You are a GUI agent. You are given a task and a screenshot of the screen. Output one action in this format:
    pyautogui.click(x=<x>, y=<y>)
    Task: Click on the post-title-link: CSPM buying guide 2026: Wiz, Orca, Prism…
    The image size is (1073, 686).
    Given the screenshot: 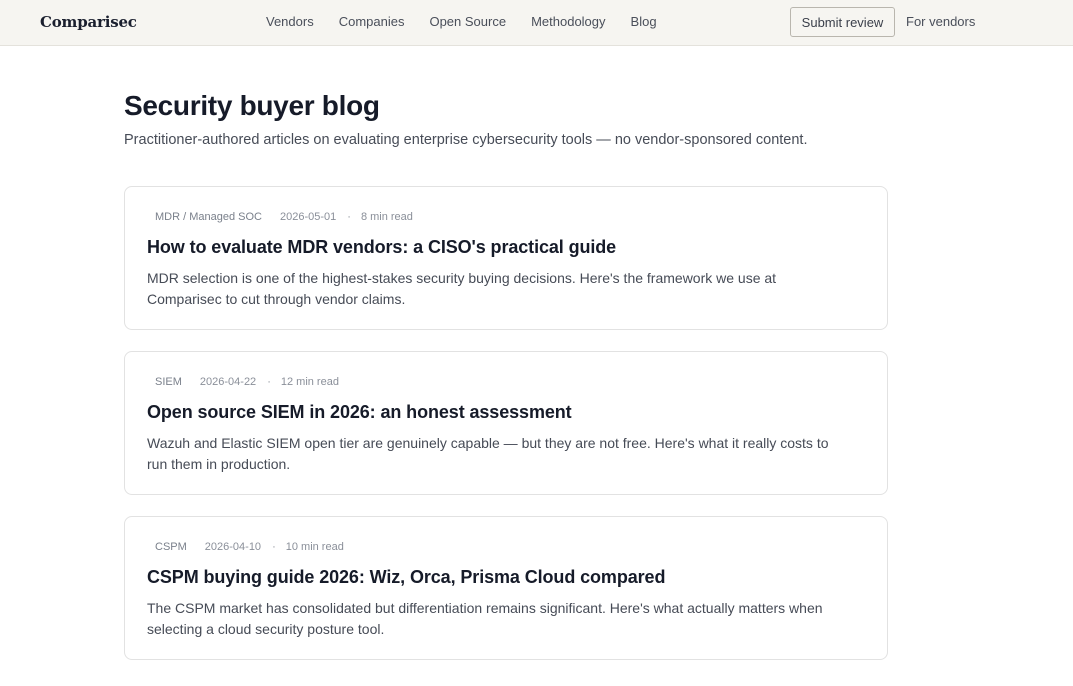 What is the action you would take?
    pyautogui.click(x=406, y=577)
    